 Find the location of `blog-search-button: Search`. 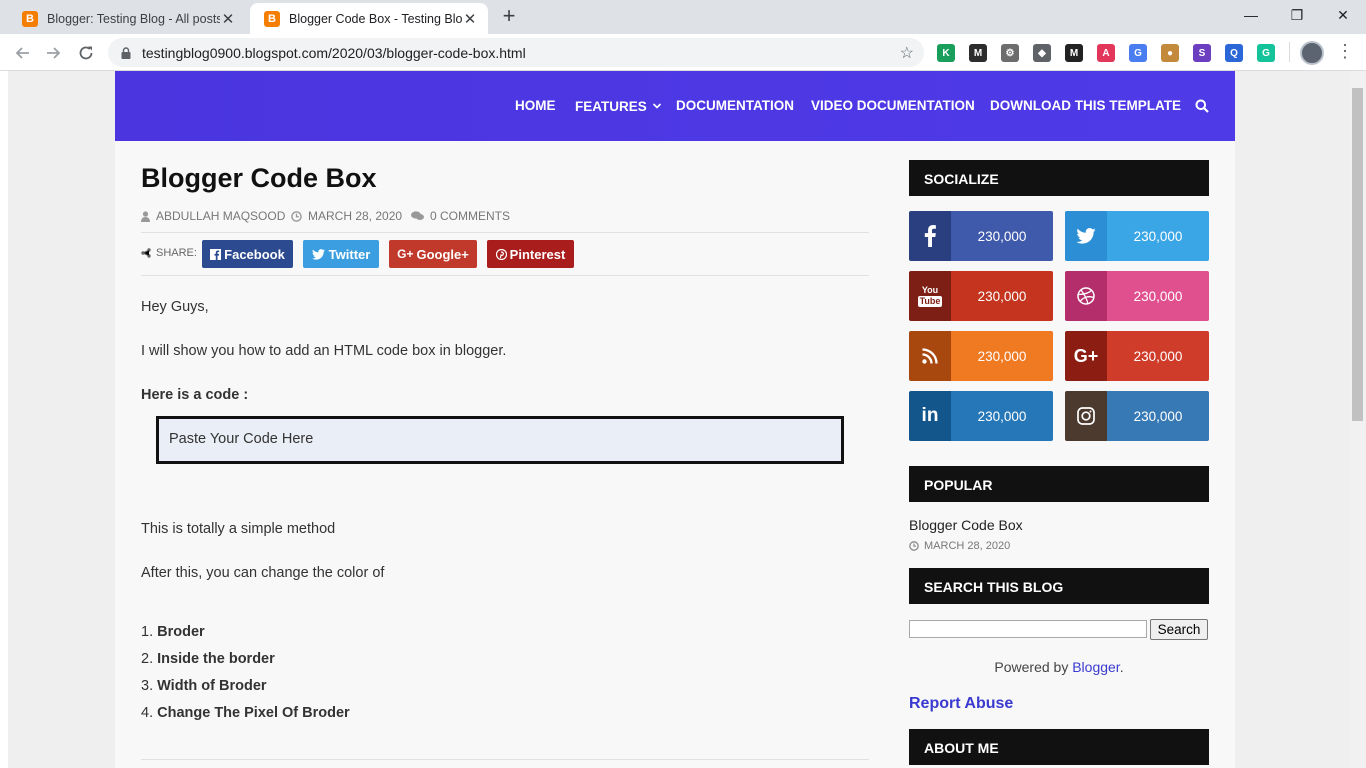

blog-search-button: Search is located at coordinates (1179, 629).